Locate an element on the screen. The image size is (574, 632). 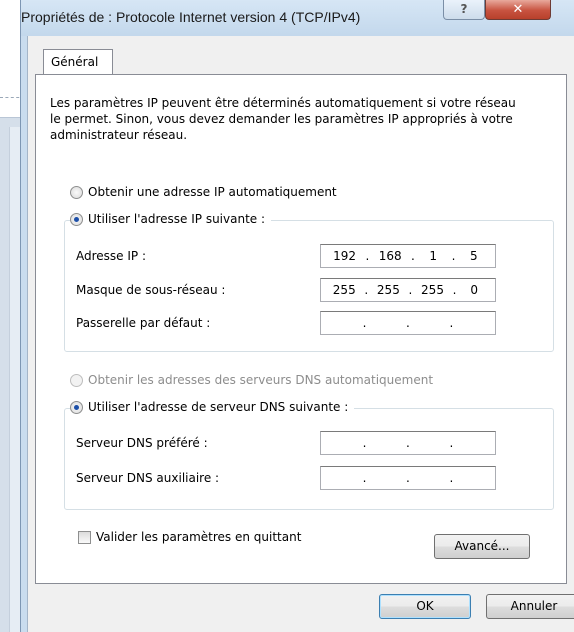
mask-octet-1: 255 is located at coordinates (344, 290).